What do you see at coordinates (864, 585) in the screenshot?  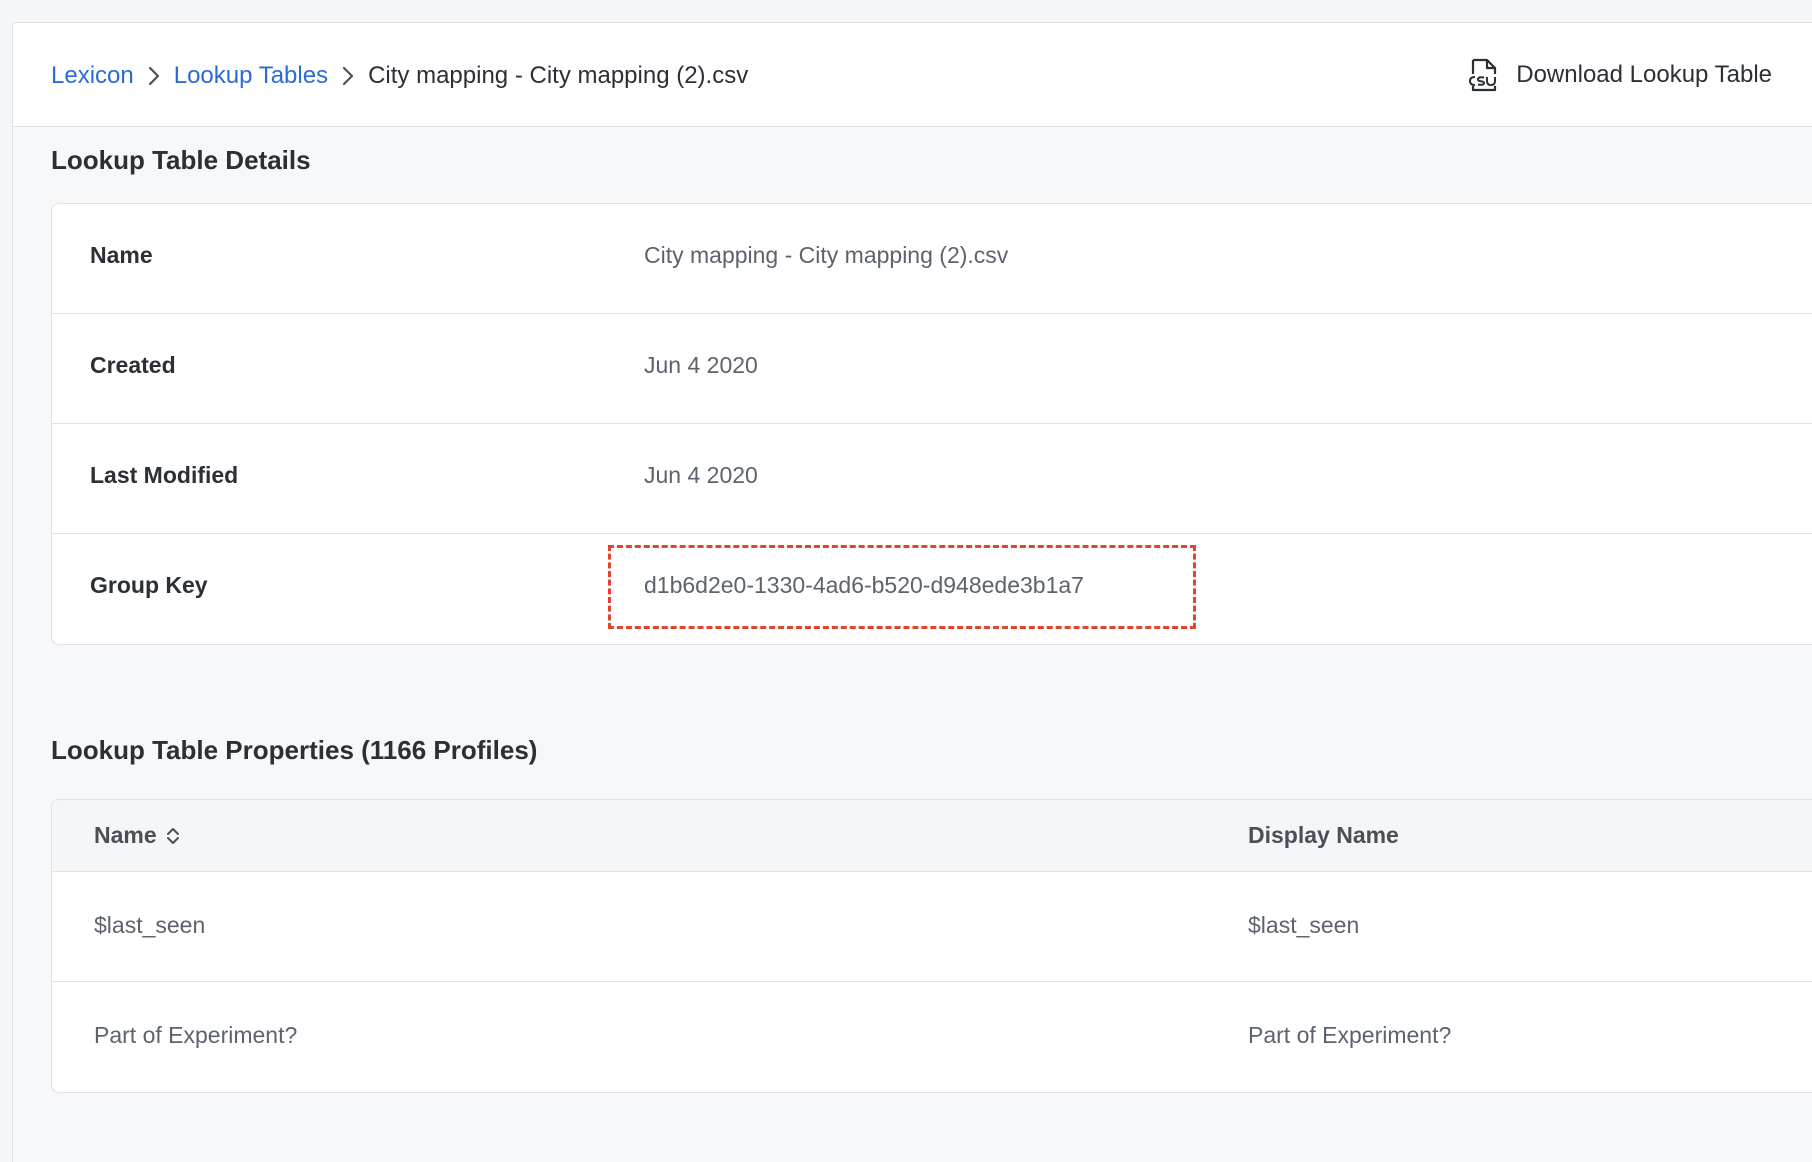 I see `group-key-value: d1b6d2e0-1330-4ad6-b520-d948ede3b1a7` at bounding box center [864, 585].